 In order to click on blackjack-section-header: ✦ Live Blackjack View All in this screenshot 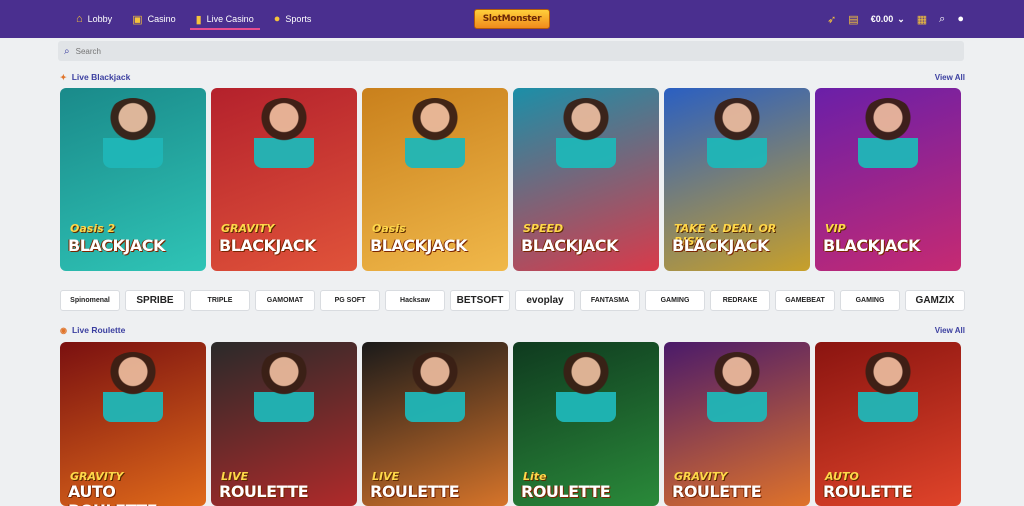, I will do `click(512, 77)`.